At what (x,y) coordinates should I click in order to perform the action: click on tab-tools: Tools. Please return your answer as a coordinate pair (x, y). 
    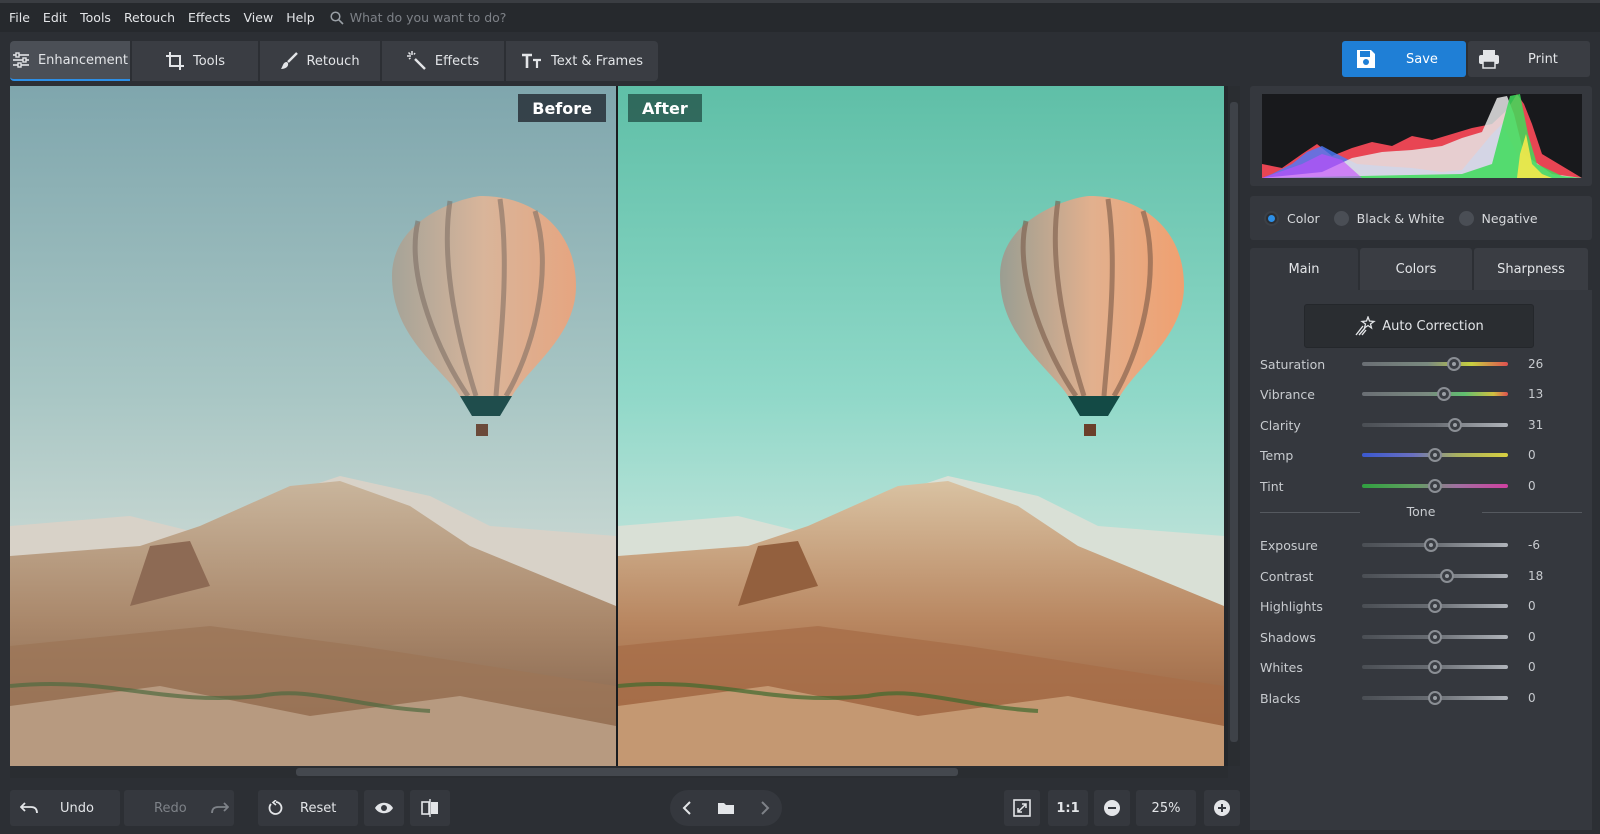
    Looking at the image, I should click on (195, 61).